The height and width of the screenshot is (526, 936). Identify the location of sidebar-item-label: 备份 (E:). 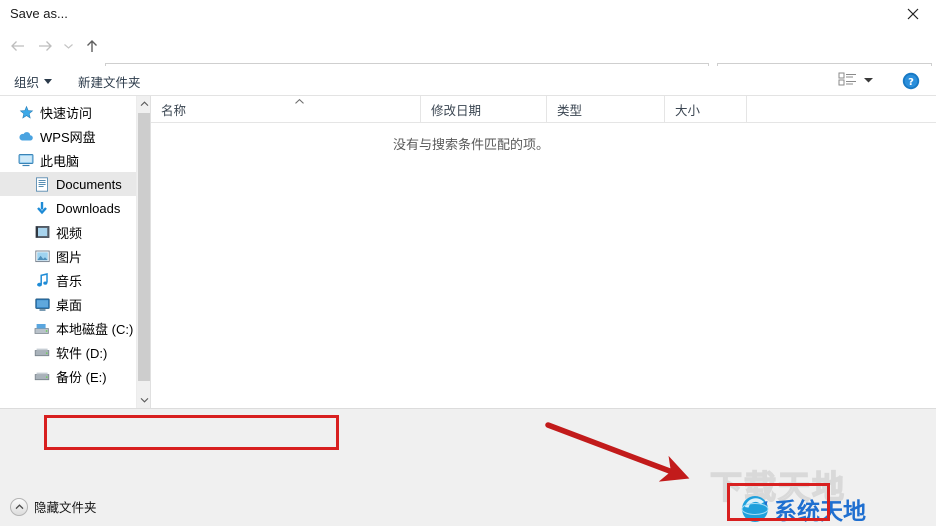
(81, 377).